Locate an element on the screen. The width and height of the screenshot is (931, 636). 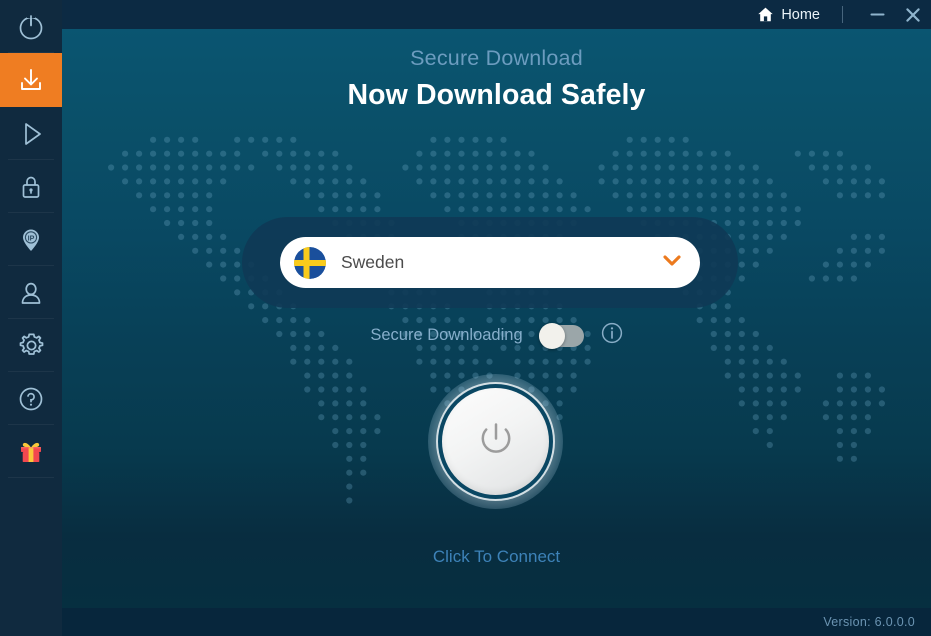
sidebar-item-security is located at coordinates (31, 186).